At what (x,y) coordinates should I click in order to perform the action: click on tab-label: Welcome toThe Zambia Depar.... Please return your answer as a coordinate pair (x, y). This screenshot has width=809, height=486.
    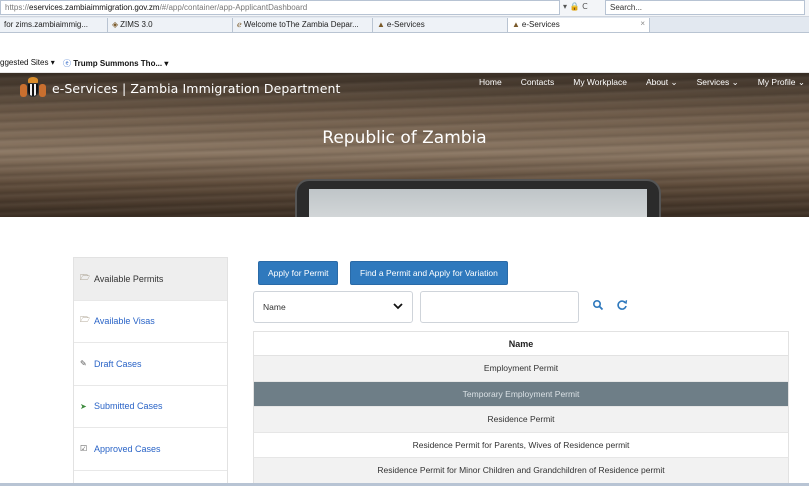
    Looking at the image, I should click on (301, 24).